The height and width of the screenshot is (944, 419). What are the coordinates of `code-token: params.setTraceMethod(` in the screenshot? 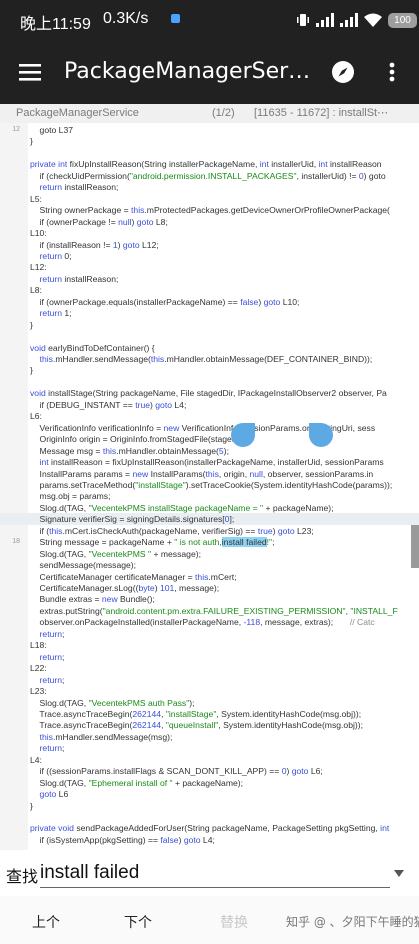 It's located at (83, 484).